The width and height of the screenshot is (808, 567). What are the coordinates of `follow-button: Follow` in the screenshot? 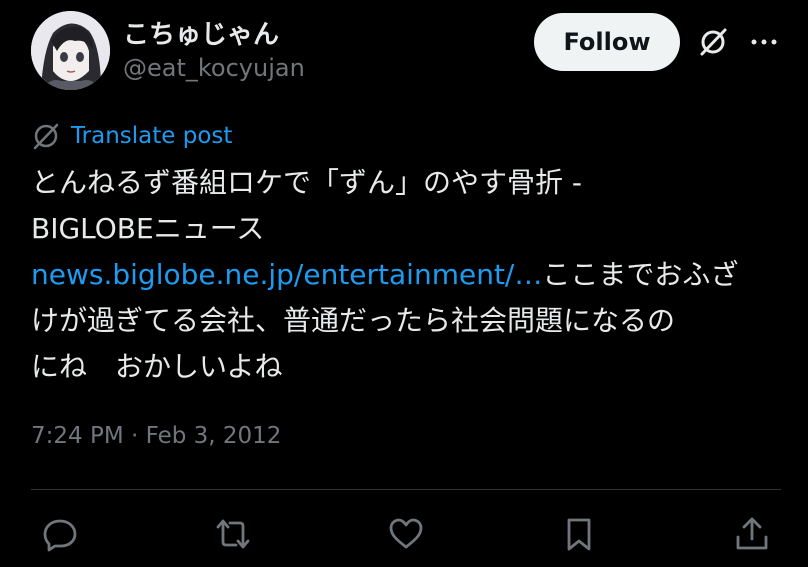 It's located at (607, 42).